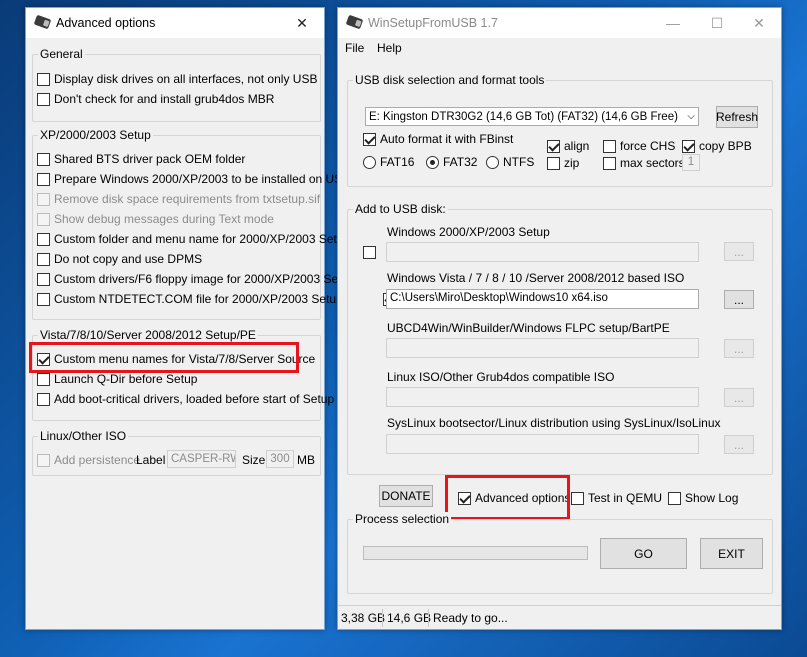 This screenshot has height=657, width=807. I want to click on radio-selected, so click(432, 162).